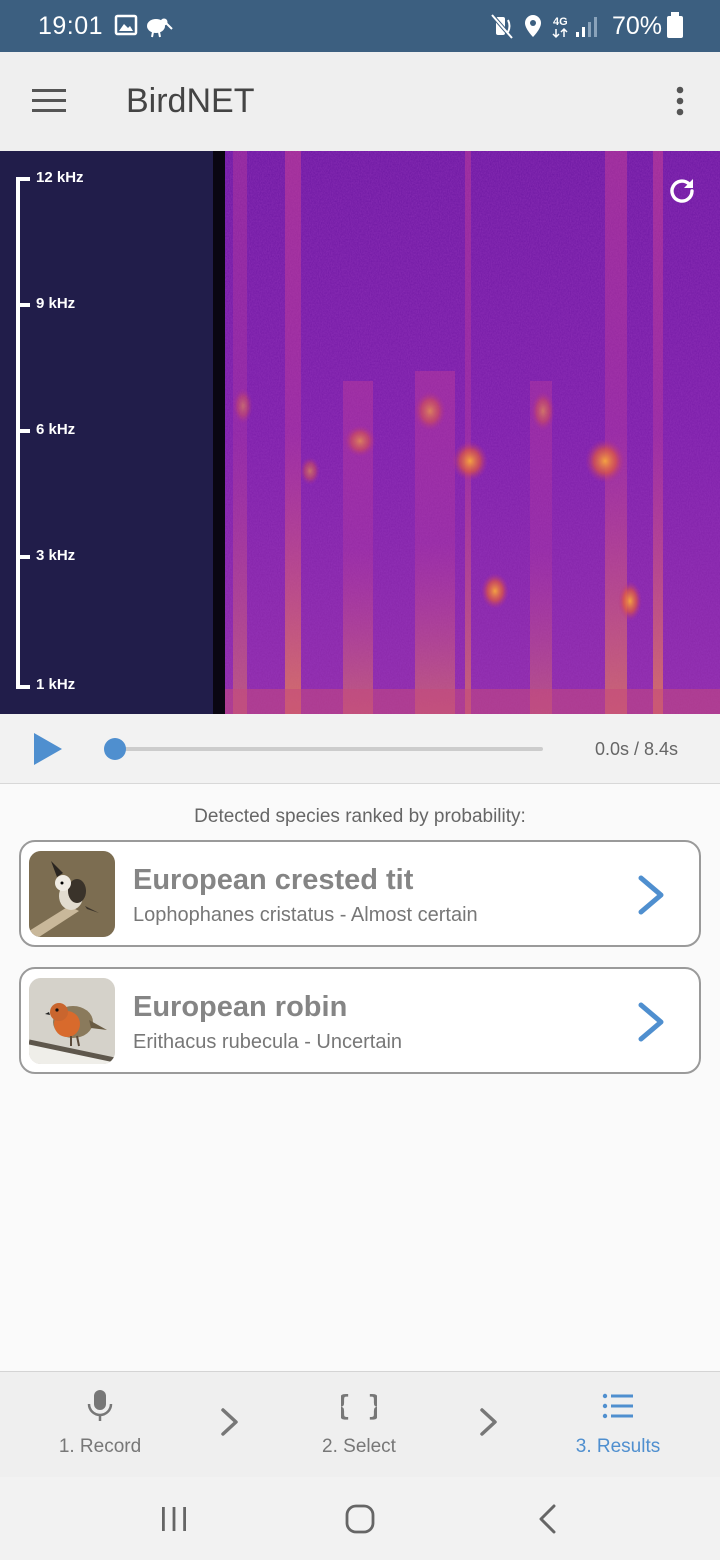 This screenshot has height=1560, width=720. I want to click on app-bar: BirdNET, so click(360, 101).